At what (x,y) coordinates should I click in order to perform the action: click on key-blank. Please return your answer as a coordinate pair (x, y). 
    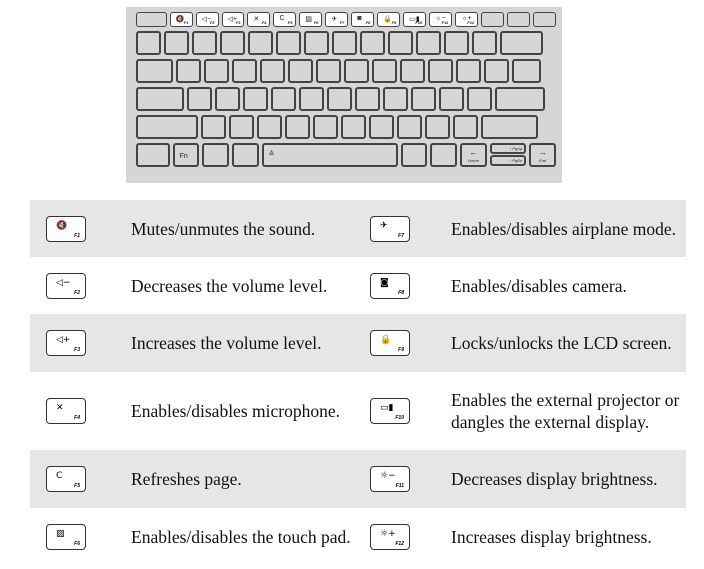
    Looking at the image, I should click on (151, 19).